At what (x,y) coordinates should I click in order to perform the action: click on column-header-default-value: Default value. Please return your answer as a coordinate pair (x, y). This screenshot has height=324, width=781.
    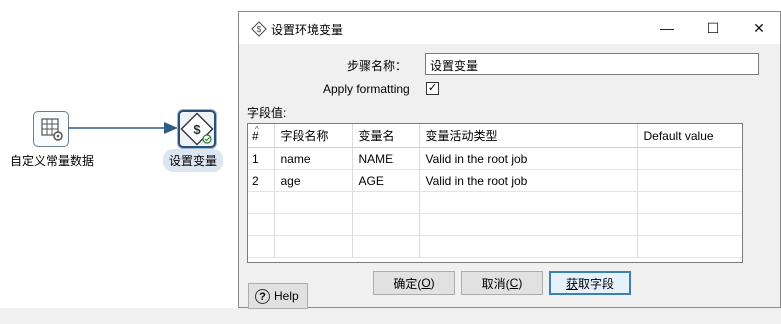
    Looking at the image, I should click on (689, 136).